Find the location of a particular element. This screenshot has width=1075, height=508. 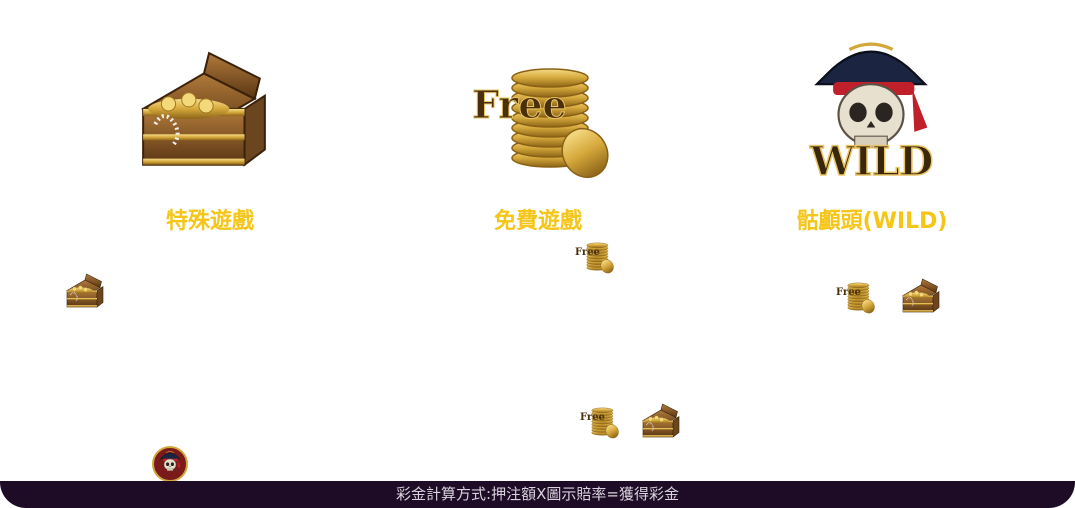

symbol-title-special-game: 特殊遊戲 is located at coordinates (209, 221).